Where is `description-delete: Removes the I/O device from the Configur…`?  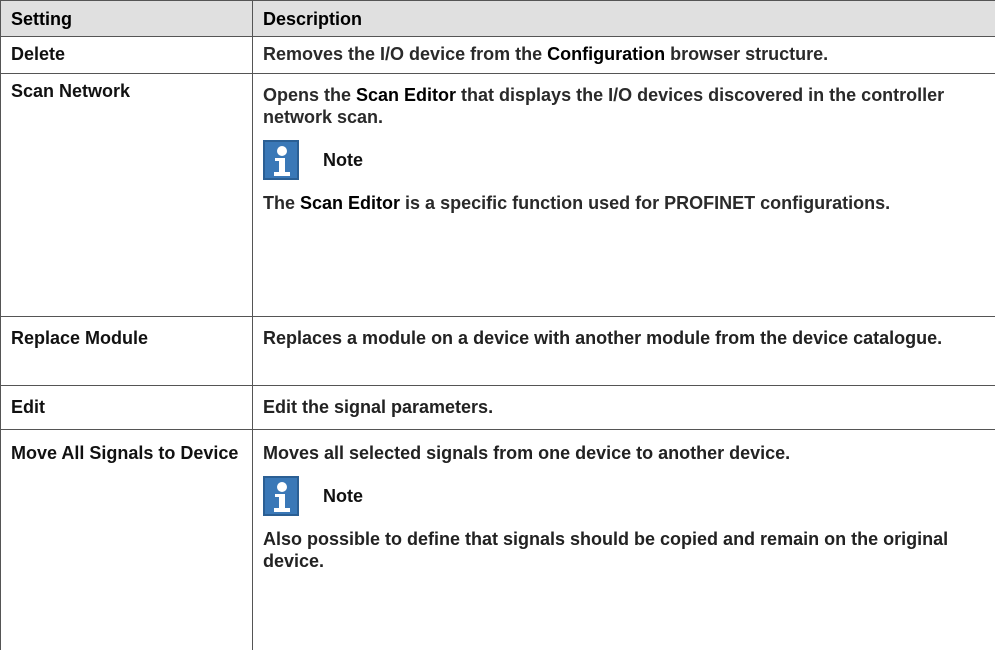 description-delete: Removes the I/O device from the Configur… is located at coordinates (624, 55).